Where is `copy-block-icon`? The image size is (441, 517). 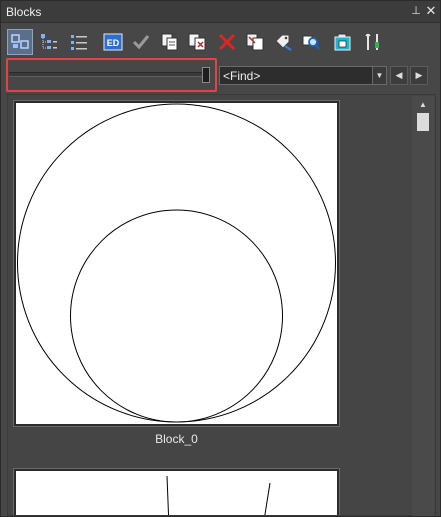
copy-block-icon is located at coordinates (169, 42).